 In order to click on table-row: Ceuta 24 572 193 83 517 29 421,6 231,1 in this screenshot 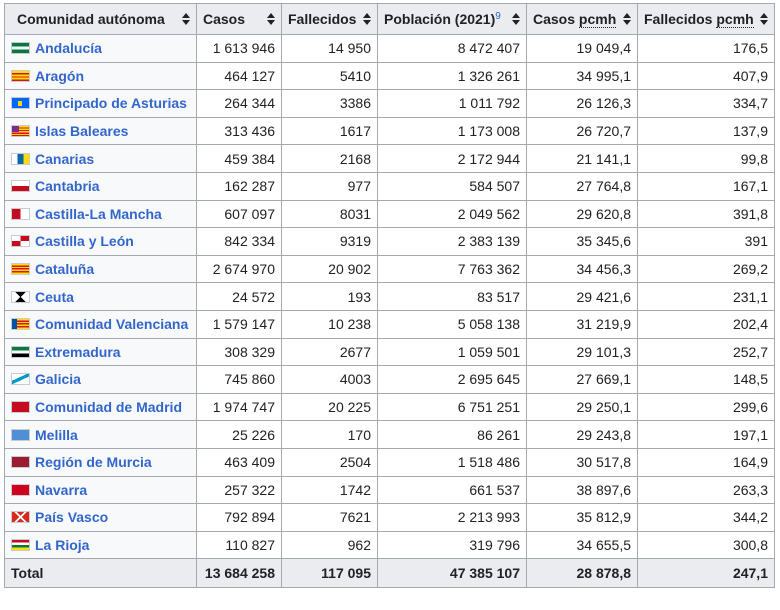, I will do `click(389, 296)`.